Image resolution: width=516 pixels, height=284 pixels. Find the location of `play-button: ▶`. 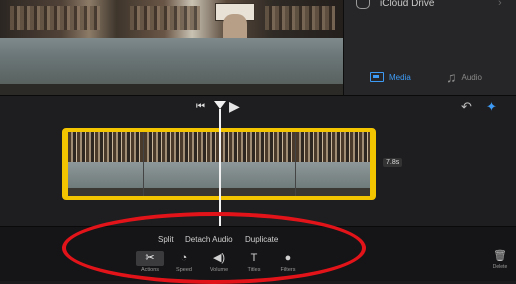

play-button: ▶ is located at coordinates (234, 106).